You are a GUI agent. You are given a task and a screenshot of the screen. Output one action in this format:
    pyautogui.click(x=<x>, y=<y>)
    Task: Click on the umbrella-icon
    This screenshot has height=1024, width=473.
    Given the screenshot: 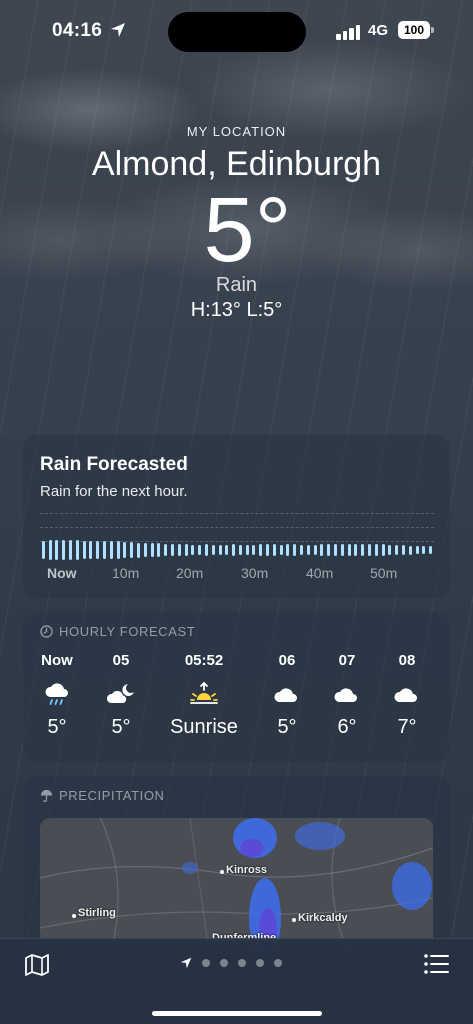 What is the action you would take?
    pyautogui.click(x=46, y=795)
    